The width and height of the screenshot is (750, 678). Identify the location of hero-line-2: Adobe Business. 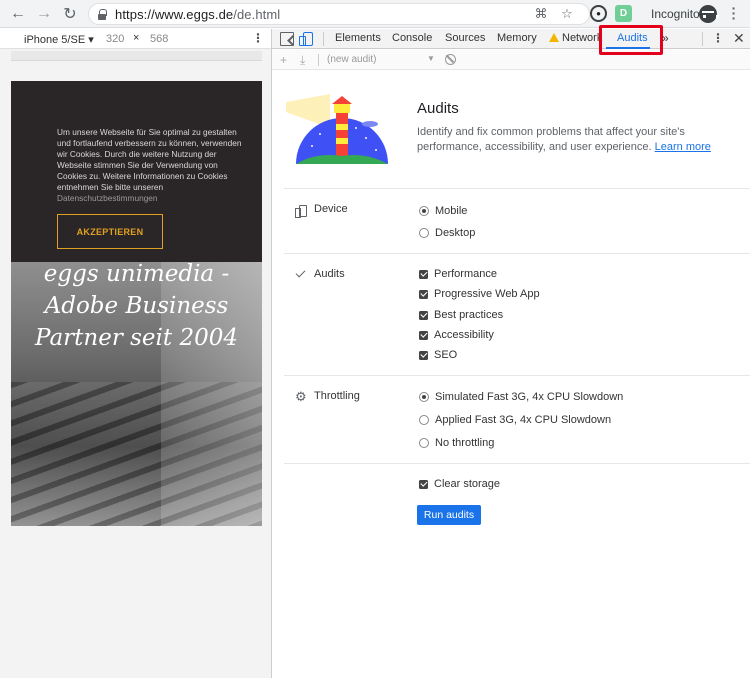
(136, 306).